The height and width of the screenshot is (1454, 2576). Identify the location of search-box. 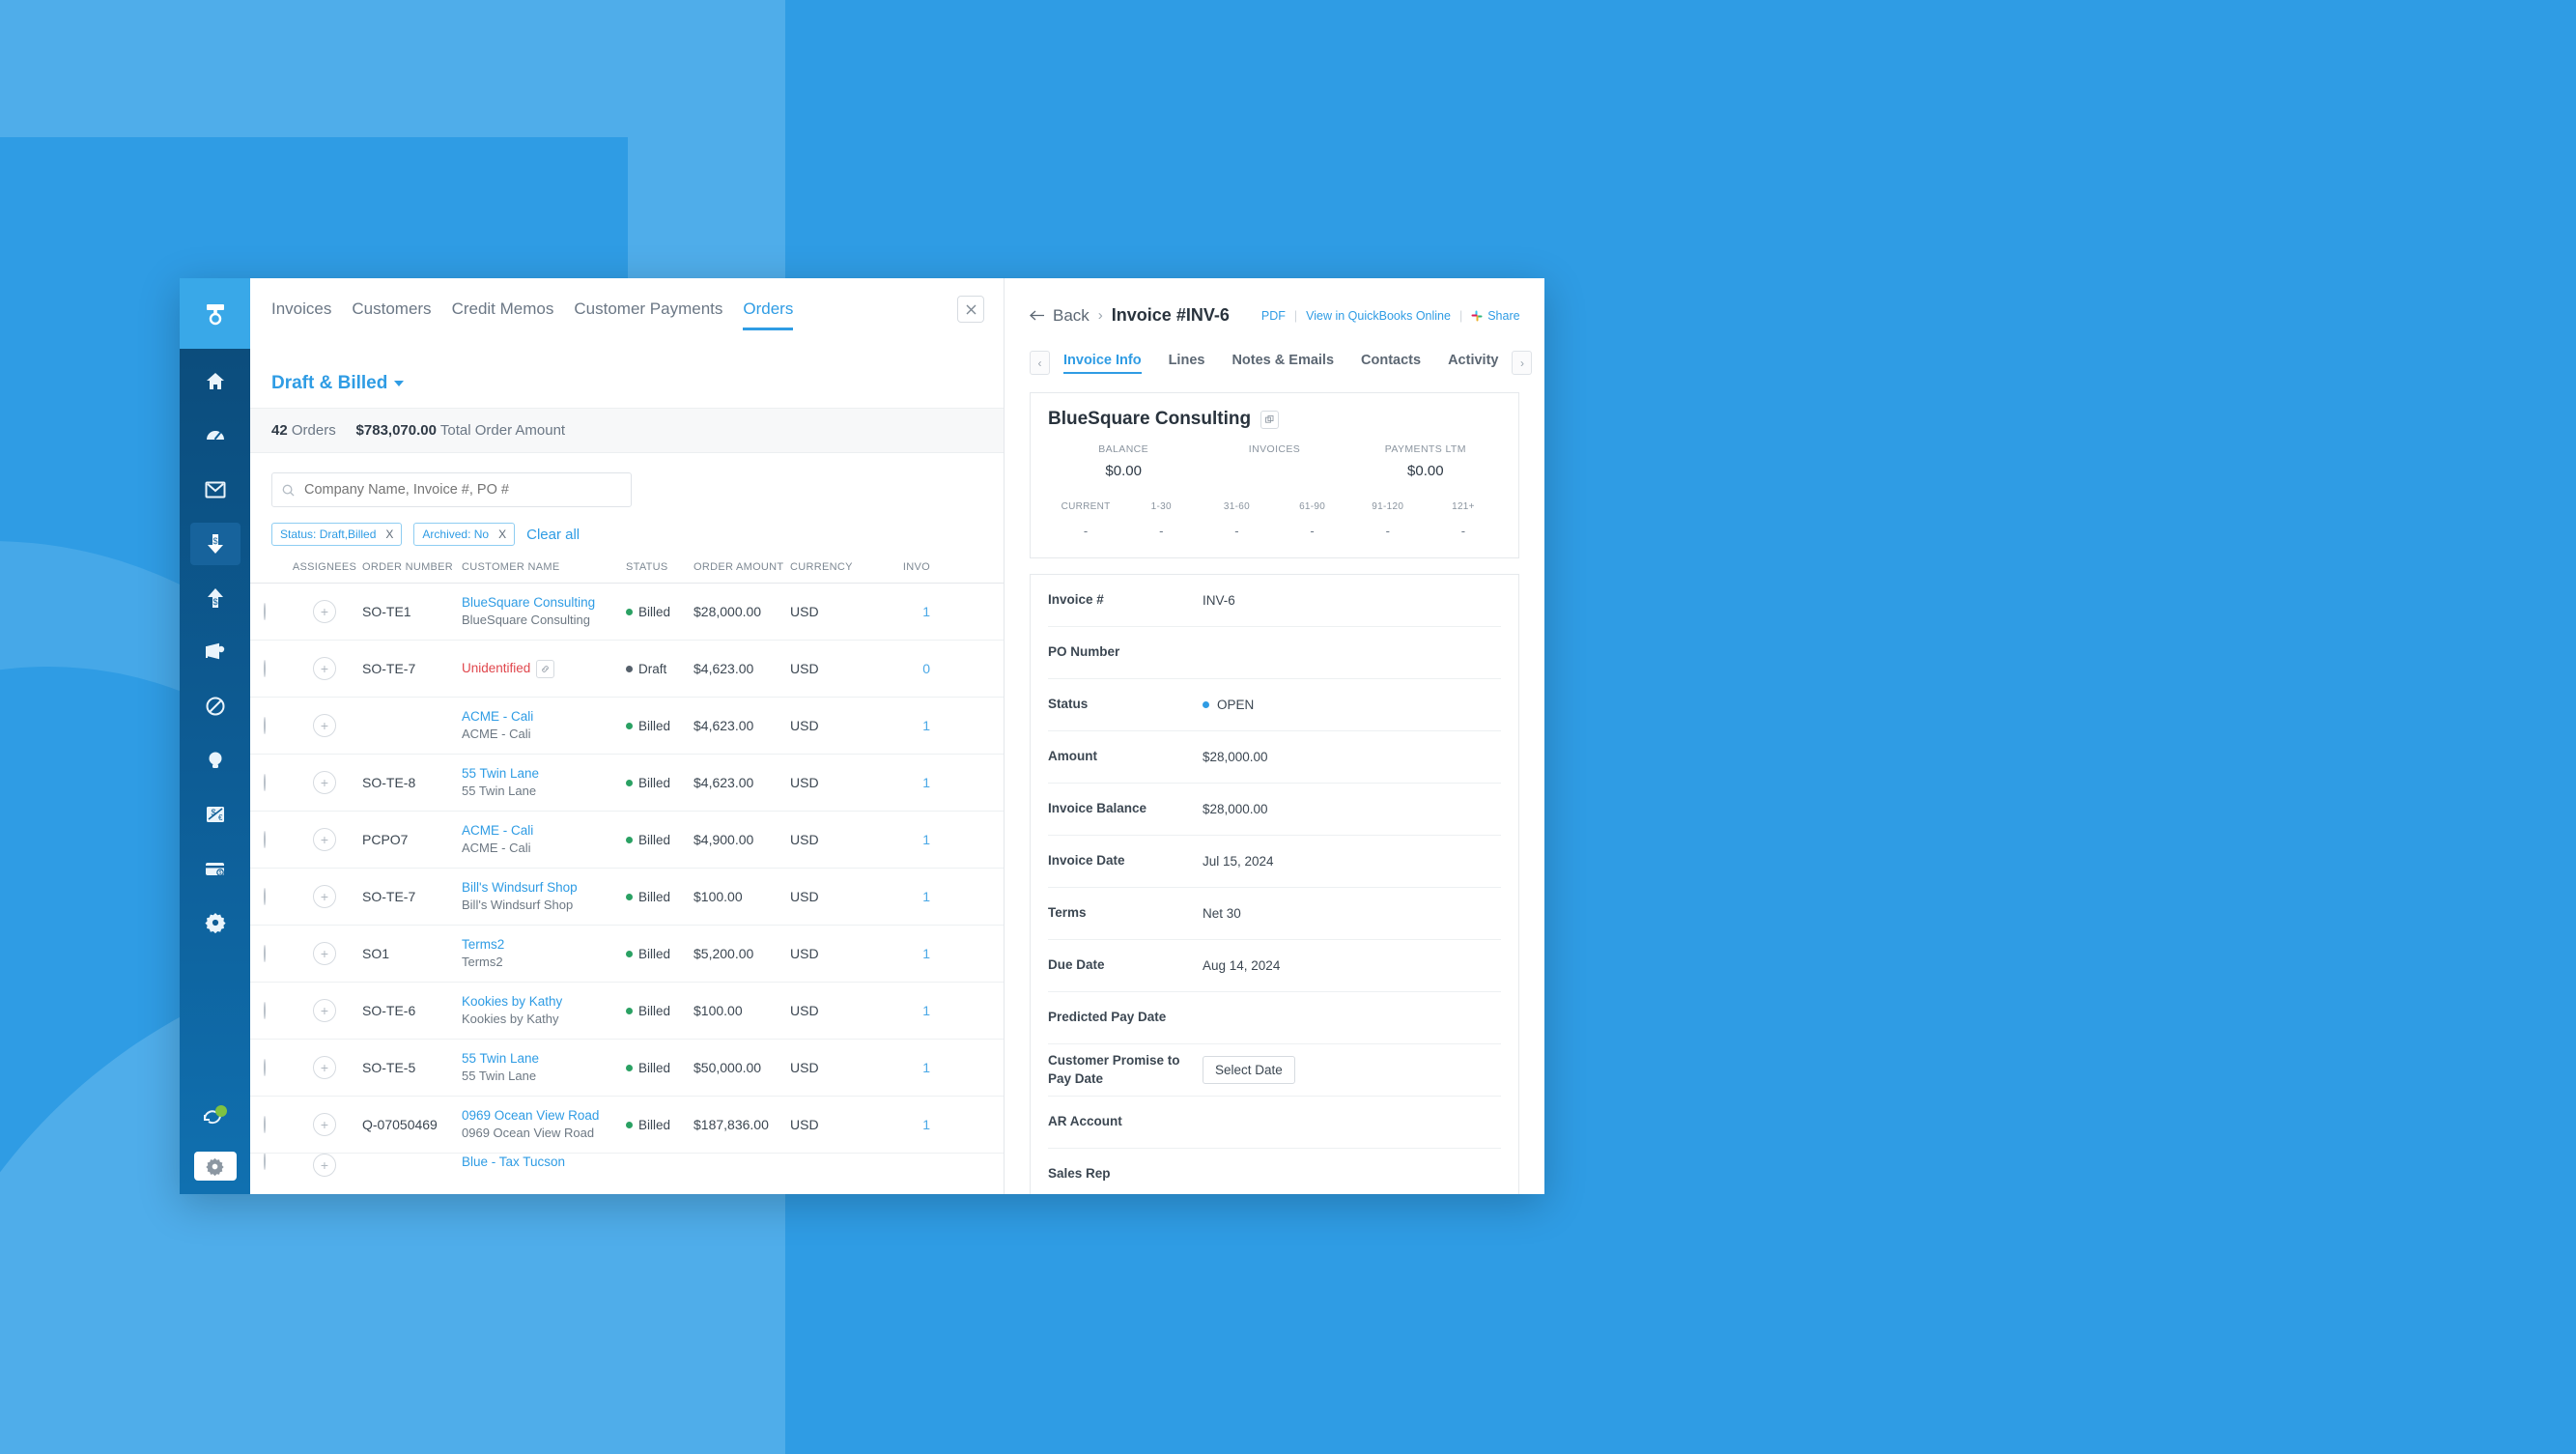
(451, 490).